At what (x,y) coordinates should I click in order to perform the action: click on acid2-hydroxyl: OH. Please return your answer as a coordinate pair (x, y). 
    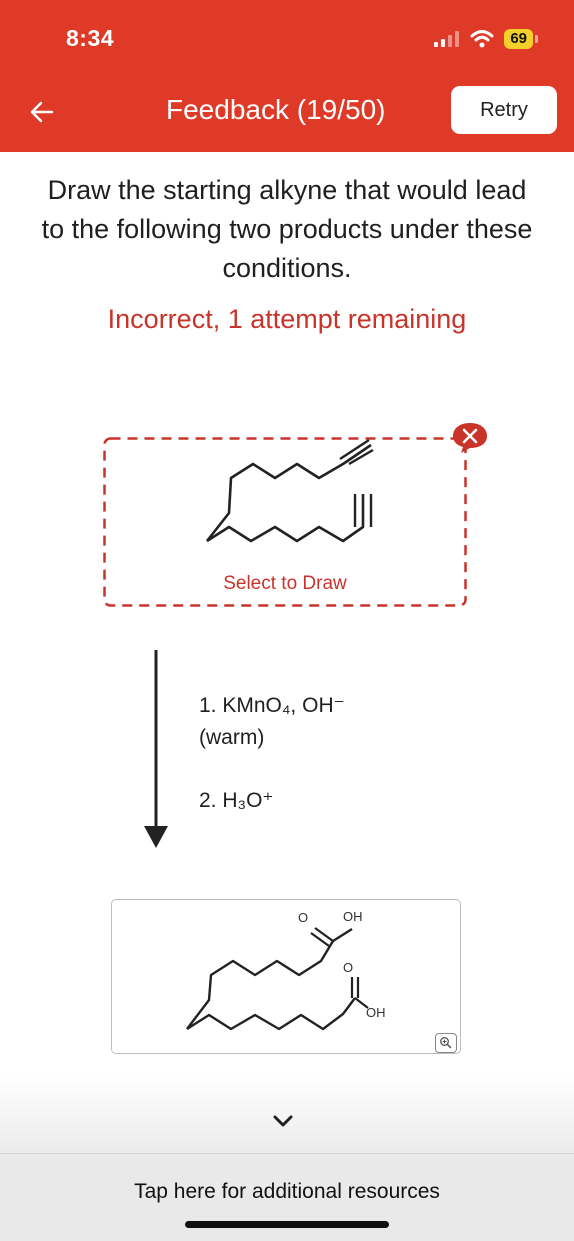
    Looking at the image, I should click on (376, 1012).